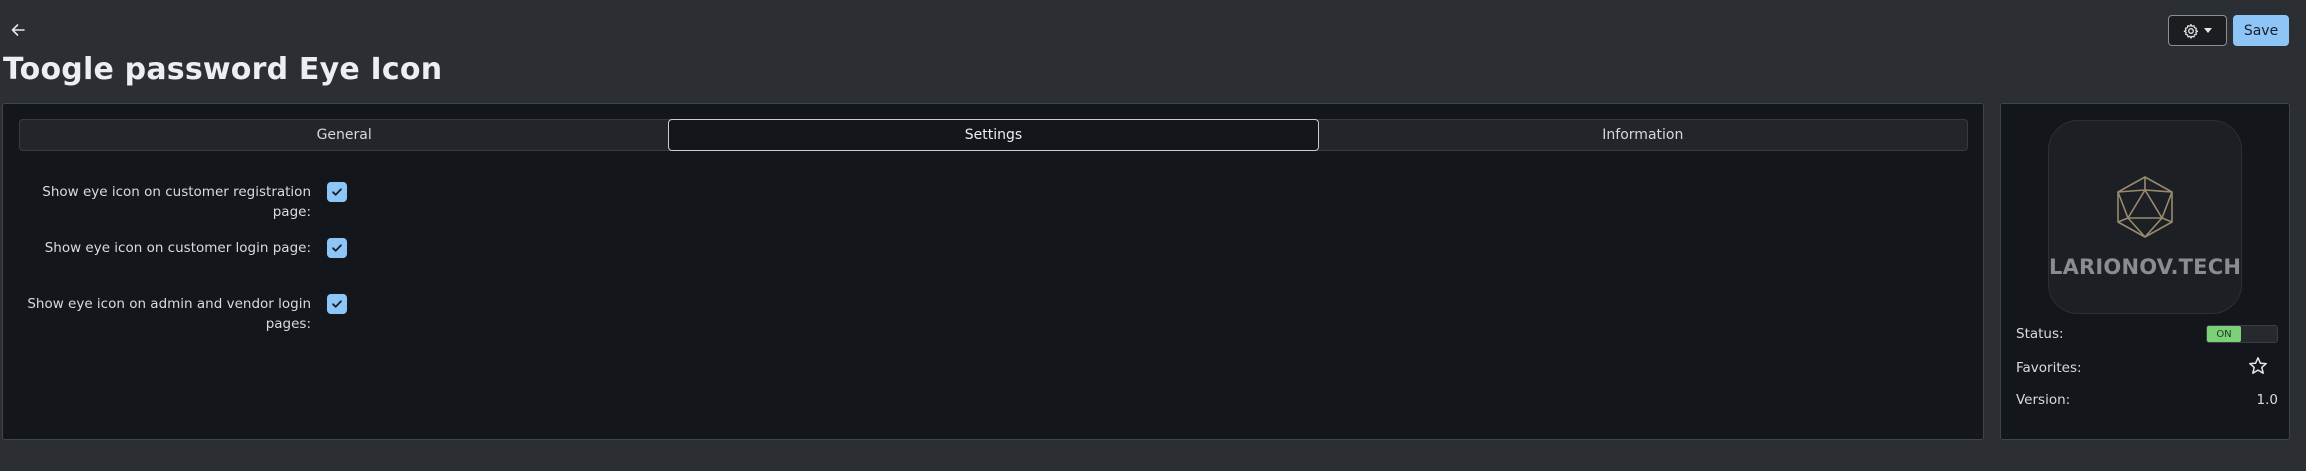  I want to click on status-row: Status: ON, so click(2147, 334).